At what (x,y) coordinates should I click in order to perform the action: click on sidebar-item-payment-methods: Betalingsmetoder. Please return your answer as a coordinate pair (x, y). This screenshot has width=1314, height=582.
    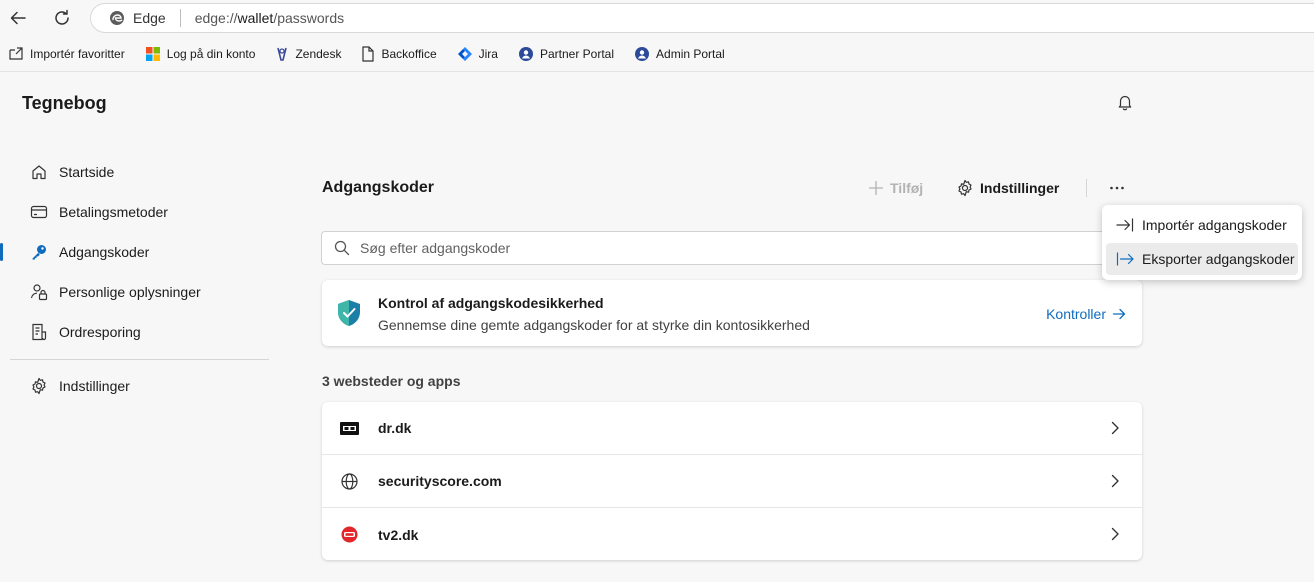
    Looking at the image, I should click on (140, 212).